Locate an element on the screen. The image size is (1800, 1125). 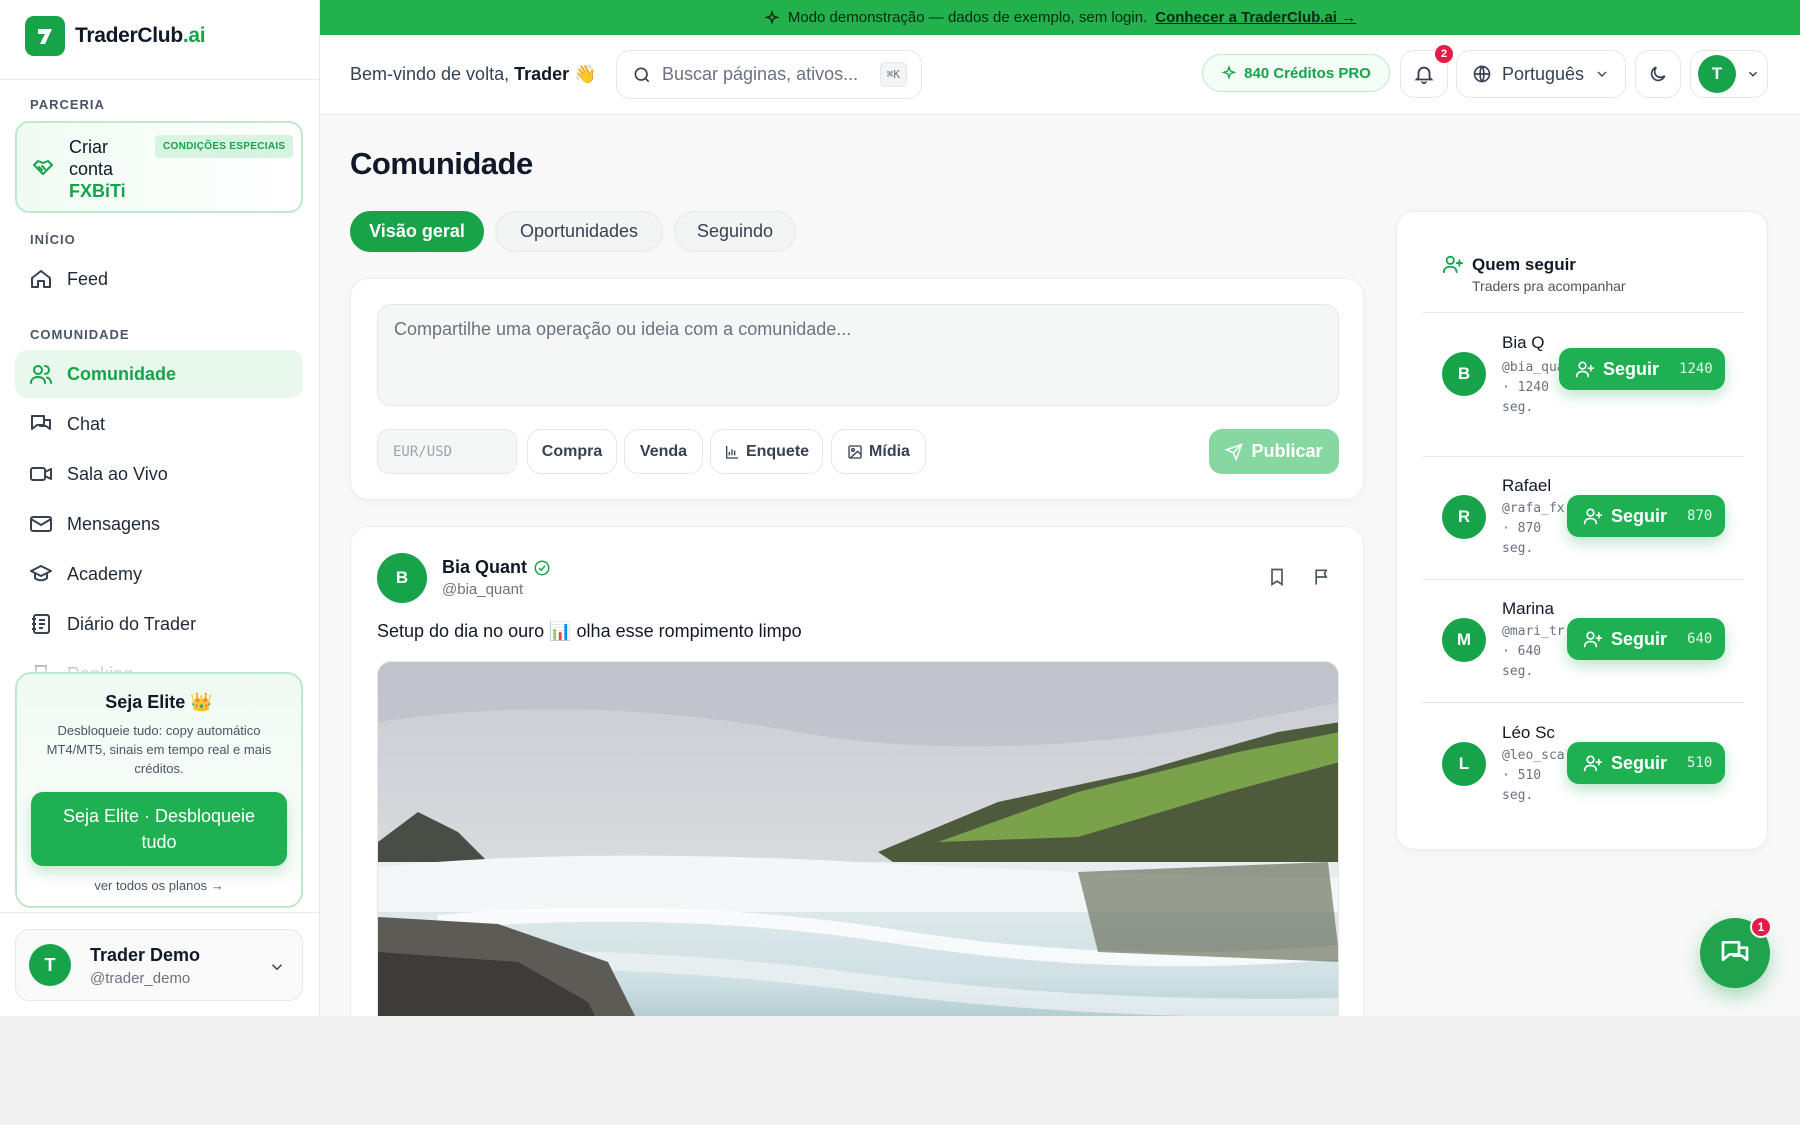
account-menu-button: T is located at coordinates (1729, 74).